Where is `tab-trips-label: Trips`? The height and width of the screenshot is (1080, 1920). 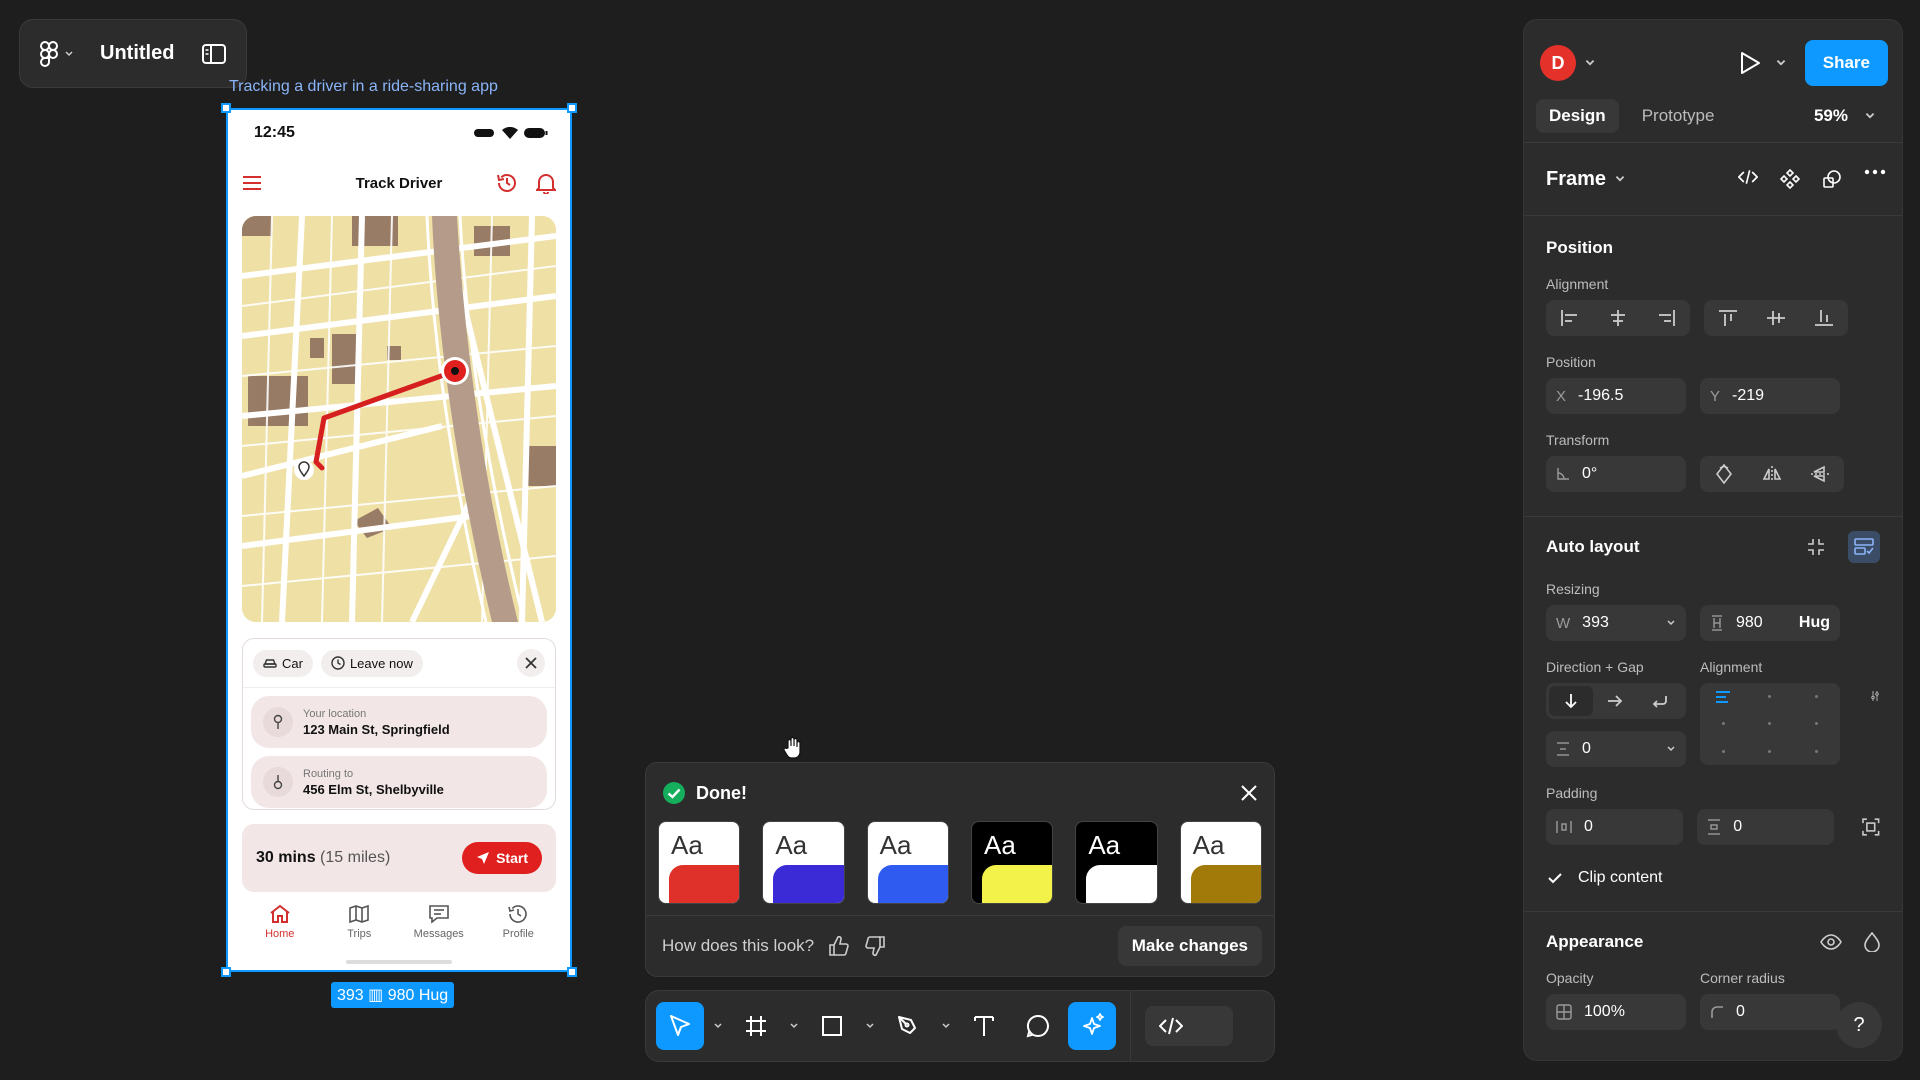 tab-trips-label: Trips is located at coordinates (359, 934).